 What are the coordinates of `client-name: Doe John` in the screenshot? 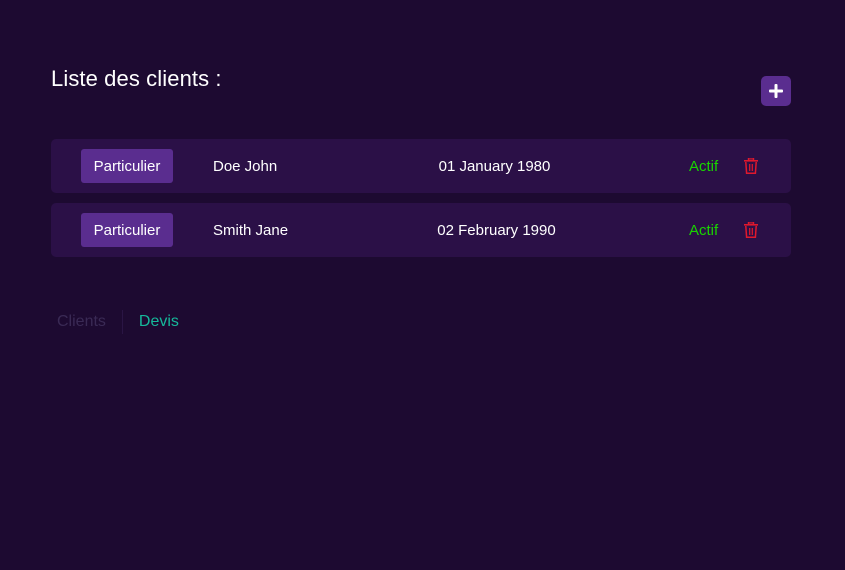 It's located at (245, 166).